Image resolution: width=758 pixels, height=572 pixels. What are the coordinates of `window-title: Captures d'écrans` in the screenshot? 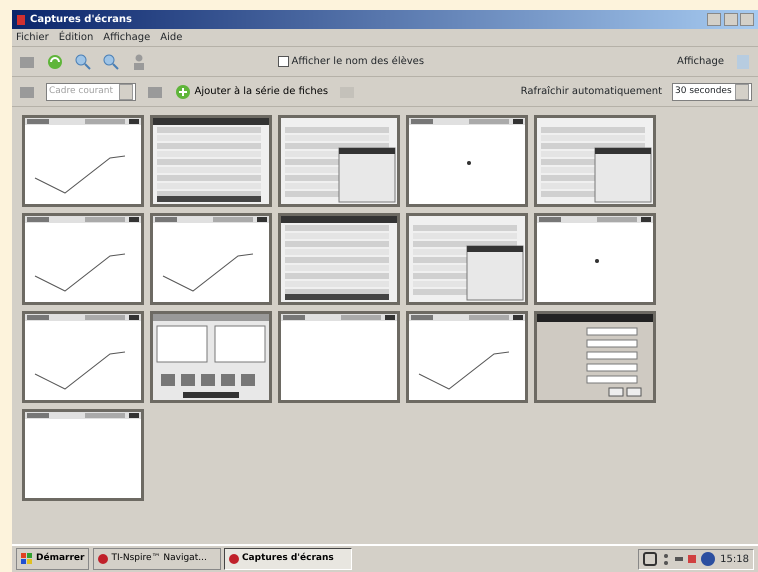 It's located at (81, 20).